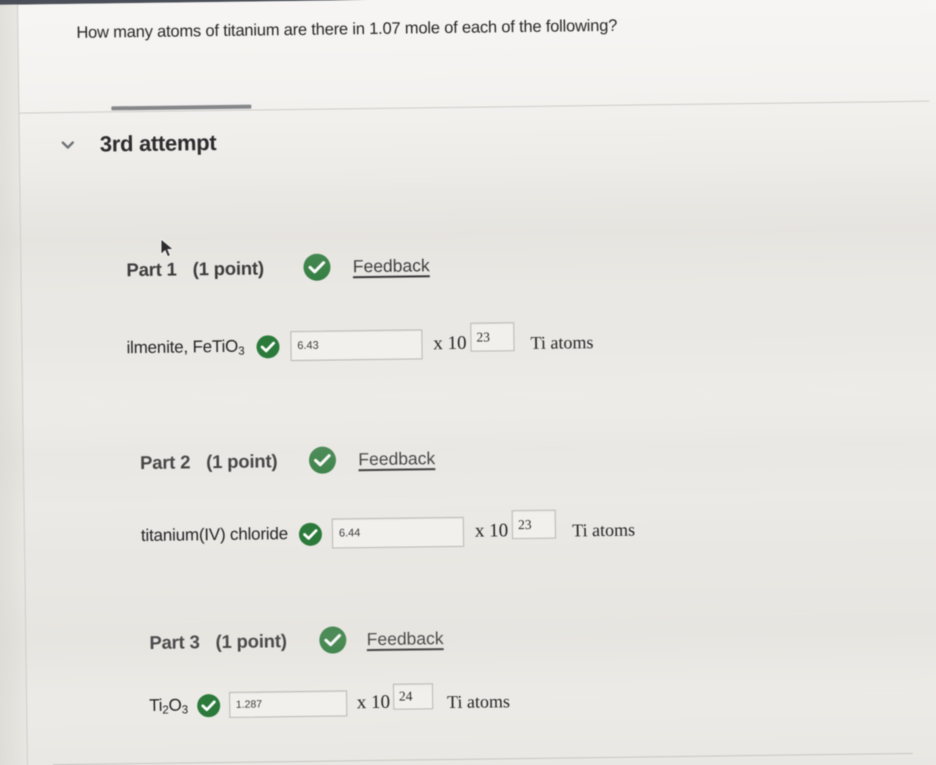 The image size is (936, 765). I want to click on chevron-down-icon, so click(68, 145).